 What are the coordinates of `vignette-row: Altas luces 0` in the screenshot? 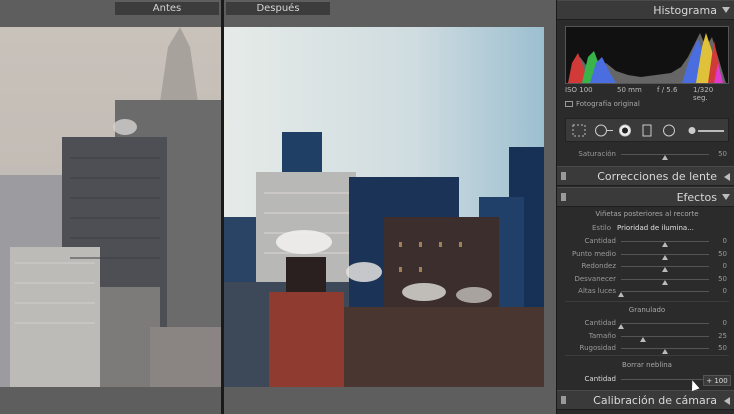 It's located at (647, 292).